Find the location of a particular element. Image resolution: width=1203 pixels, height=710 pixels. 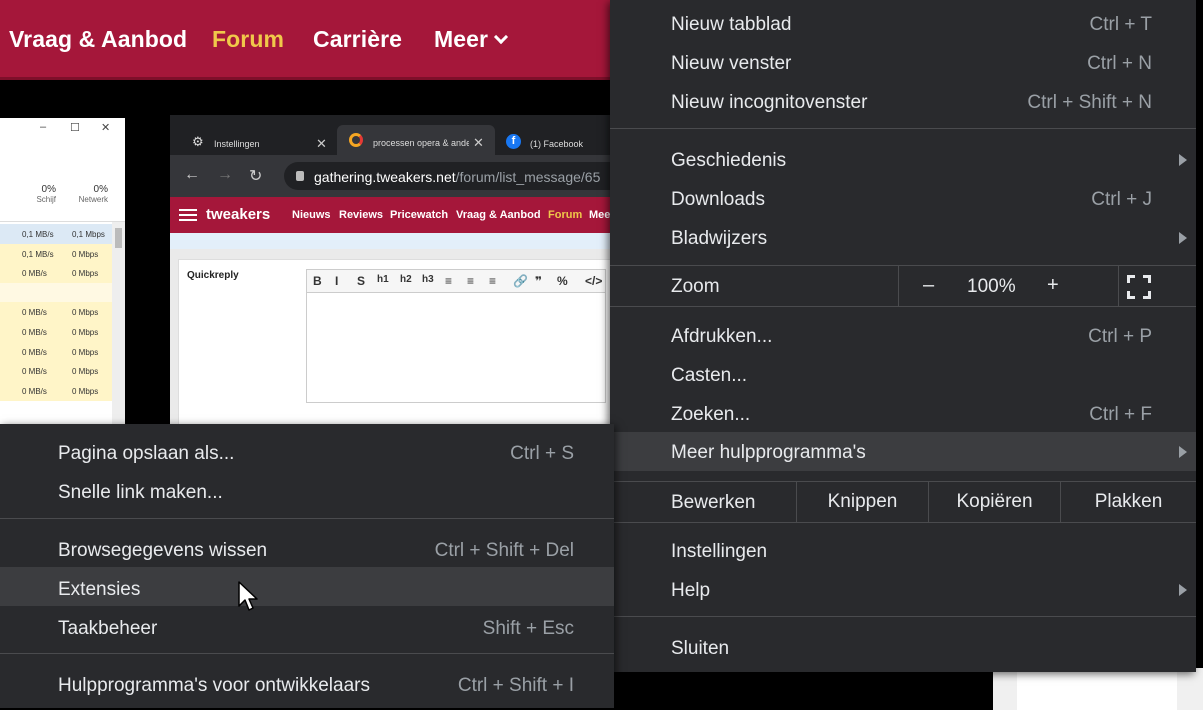

menu-item-history: Geschiedenis is located at coordinates (903, 159).